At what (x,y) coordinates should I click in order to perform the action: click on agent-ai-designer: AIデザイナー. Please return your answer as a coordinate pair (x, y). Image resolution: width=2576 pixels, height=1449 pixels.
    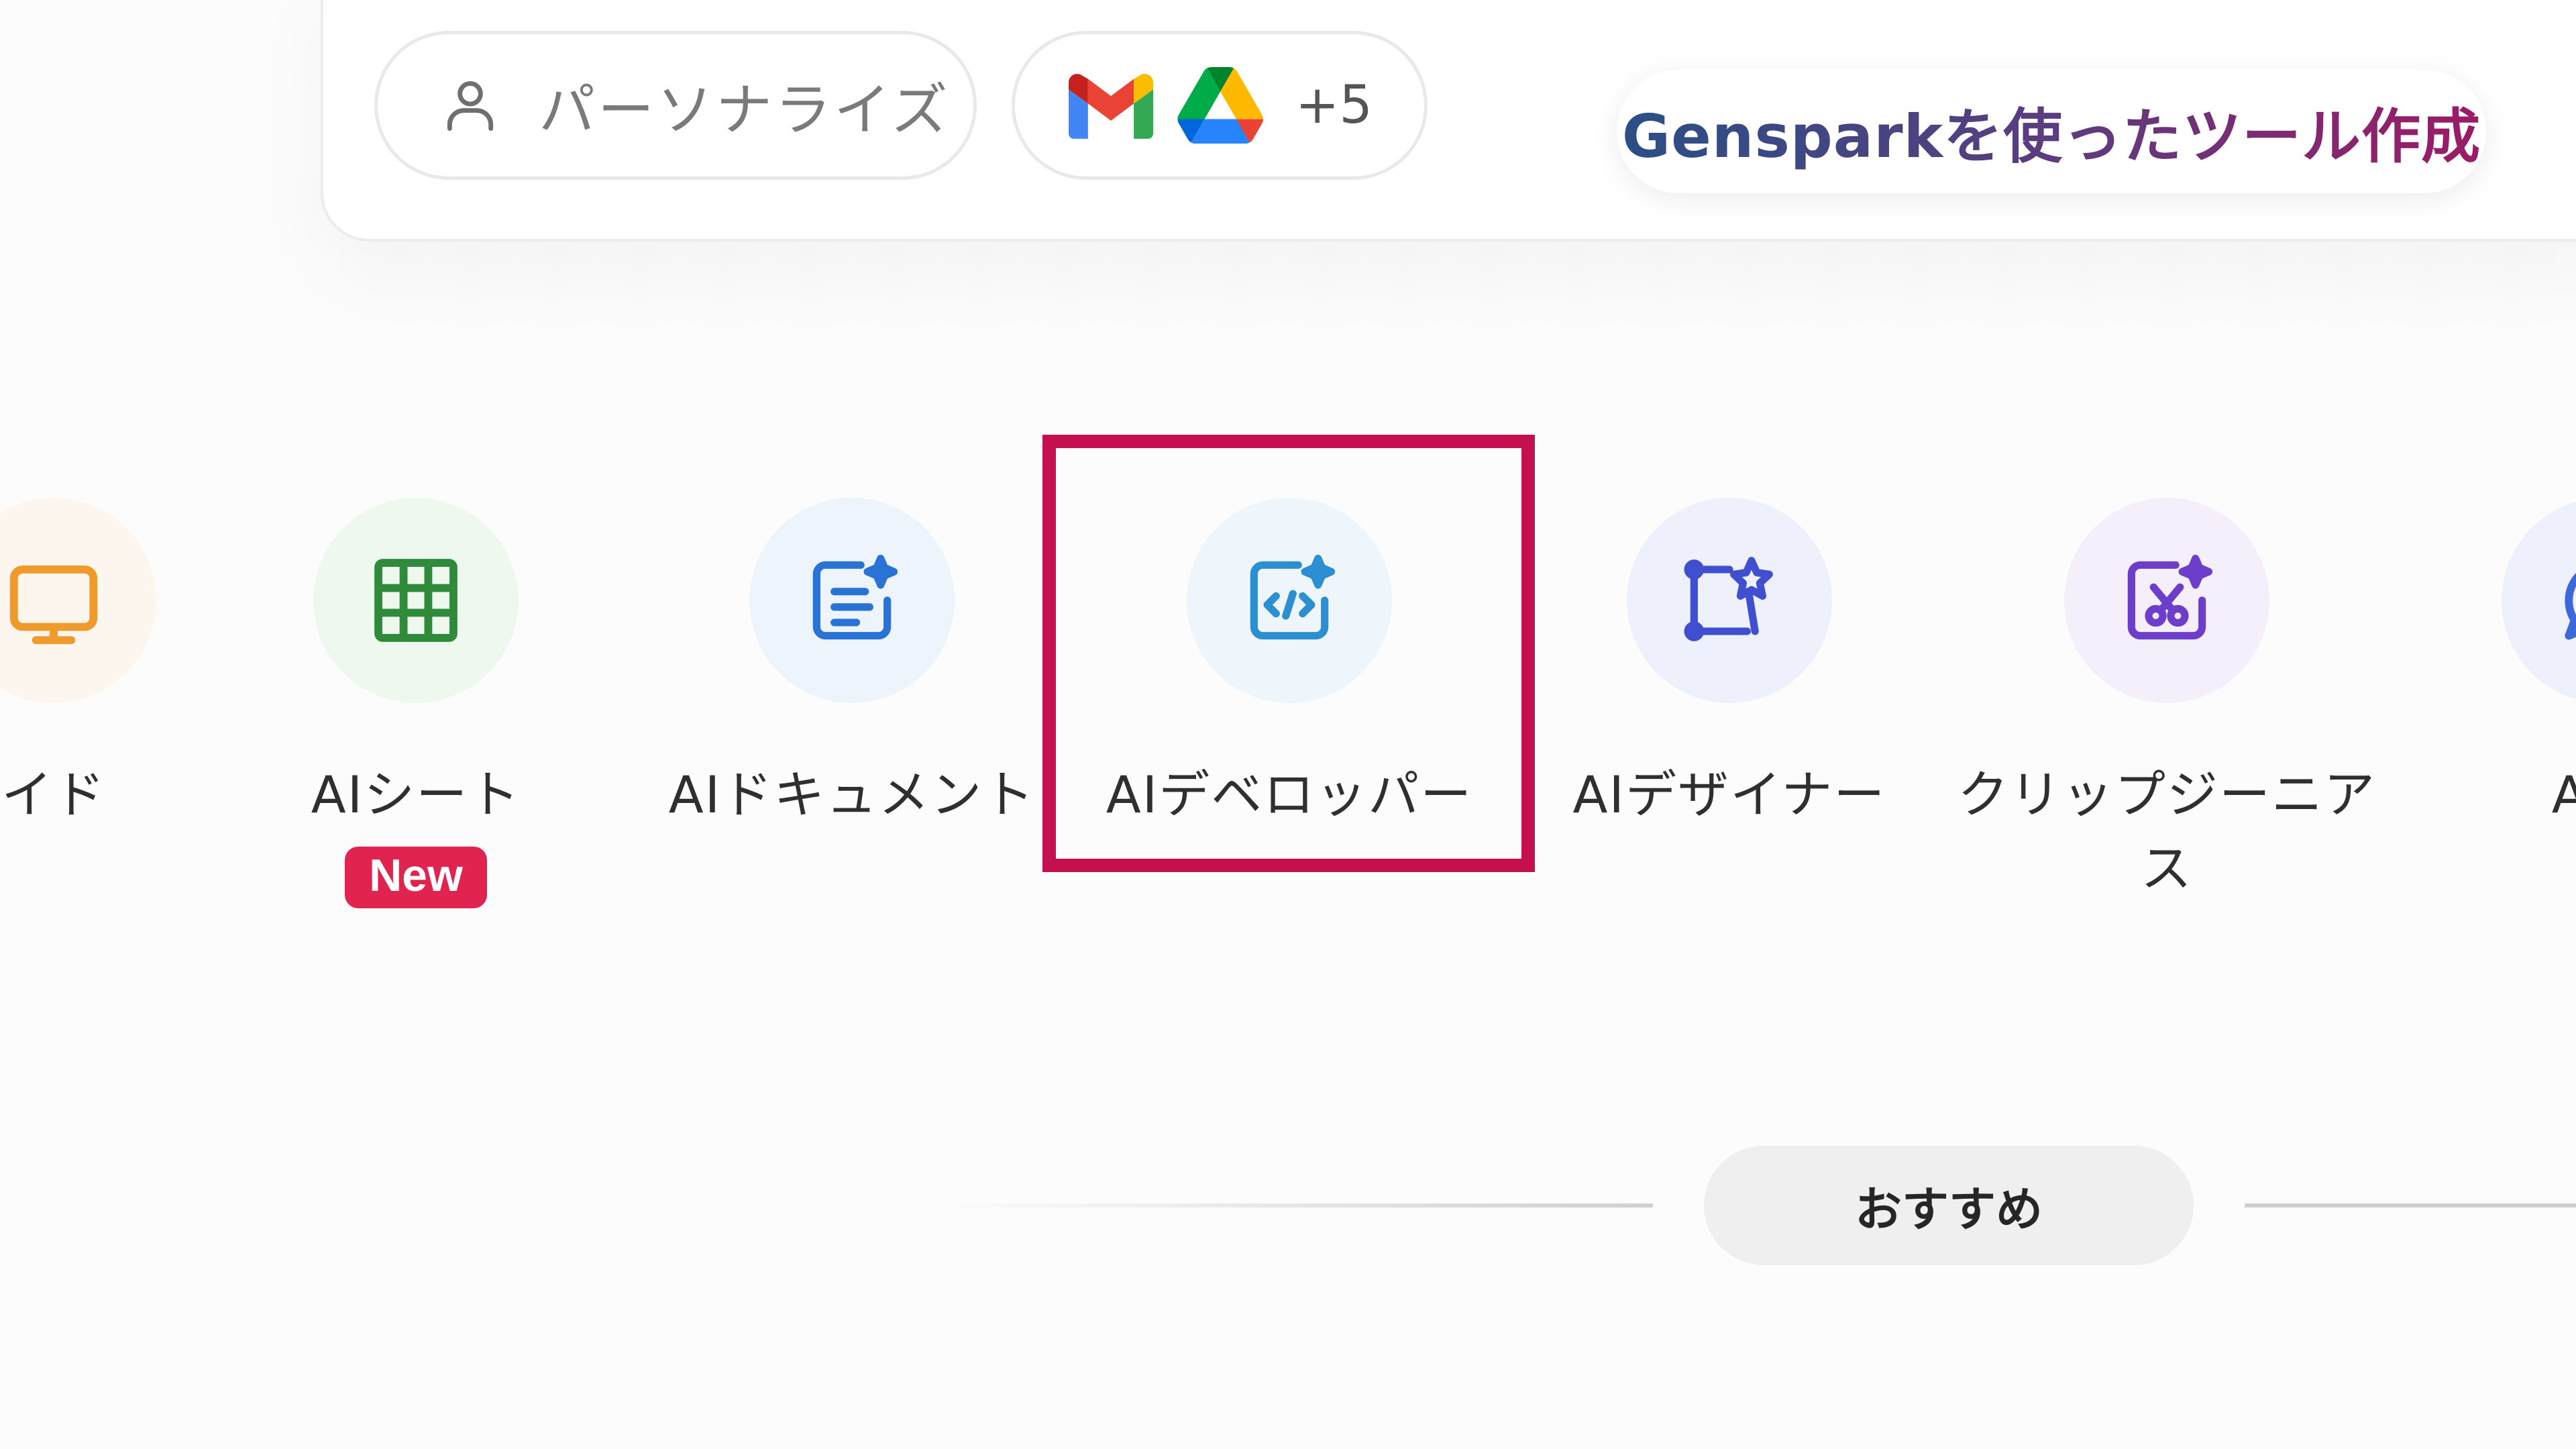
    Looking at the image, I should click on (1729, 665).